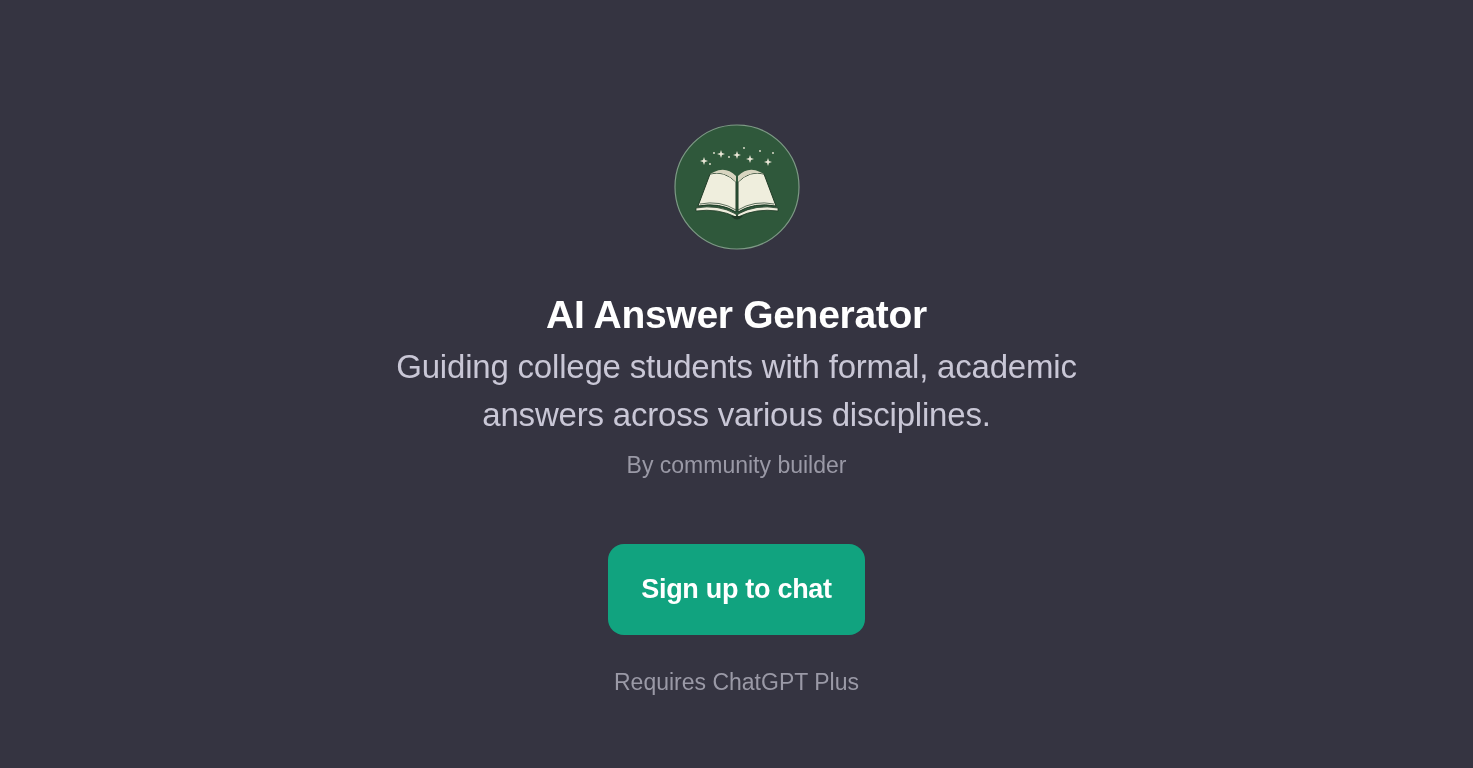  I want to click on sign-up-button: Sign up to chat, so click(736, 589).